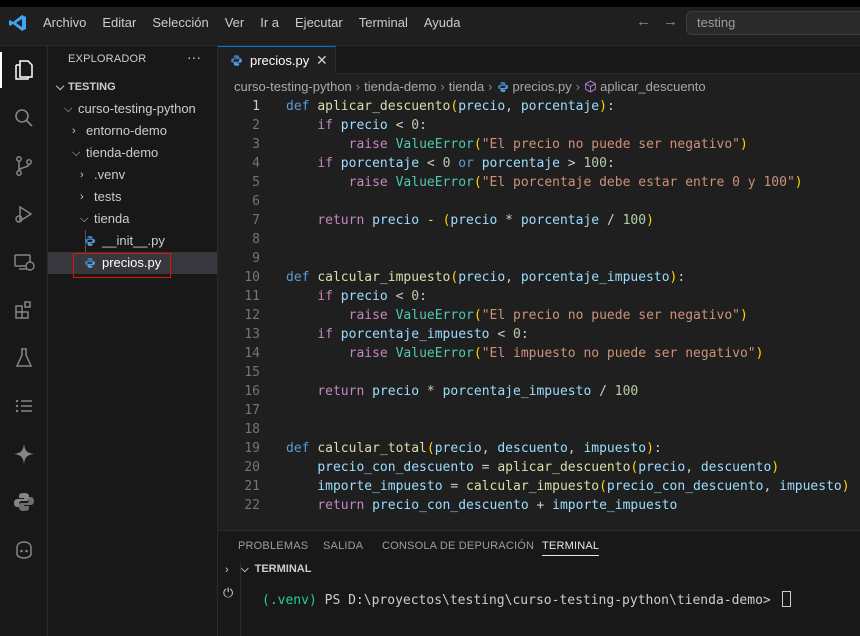 This screenshot has width=860, height=636. I want to click on tree-item-curso-testing-python: ⌵ curso-testing-python, so click(132, 109).